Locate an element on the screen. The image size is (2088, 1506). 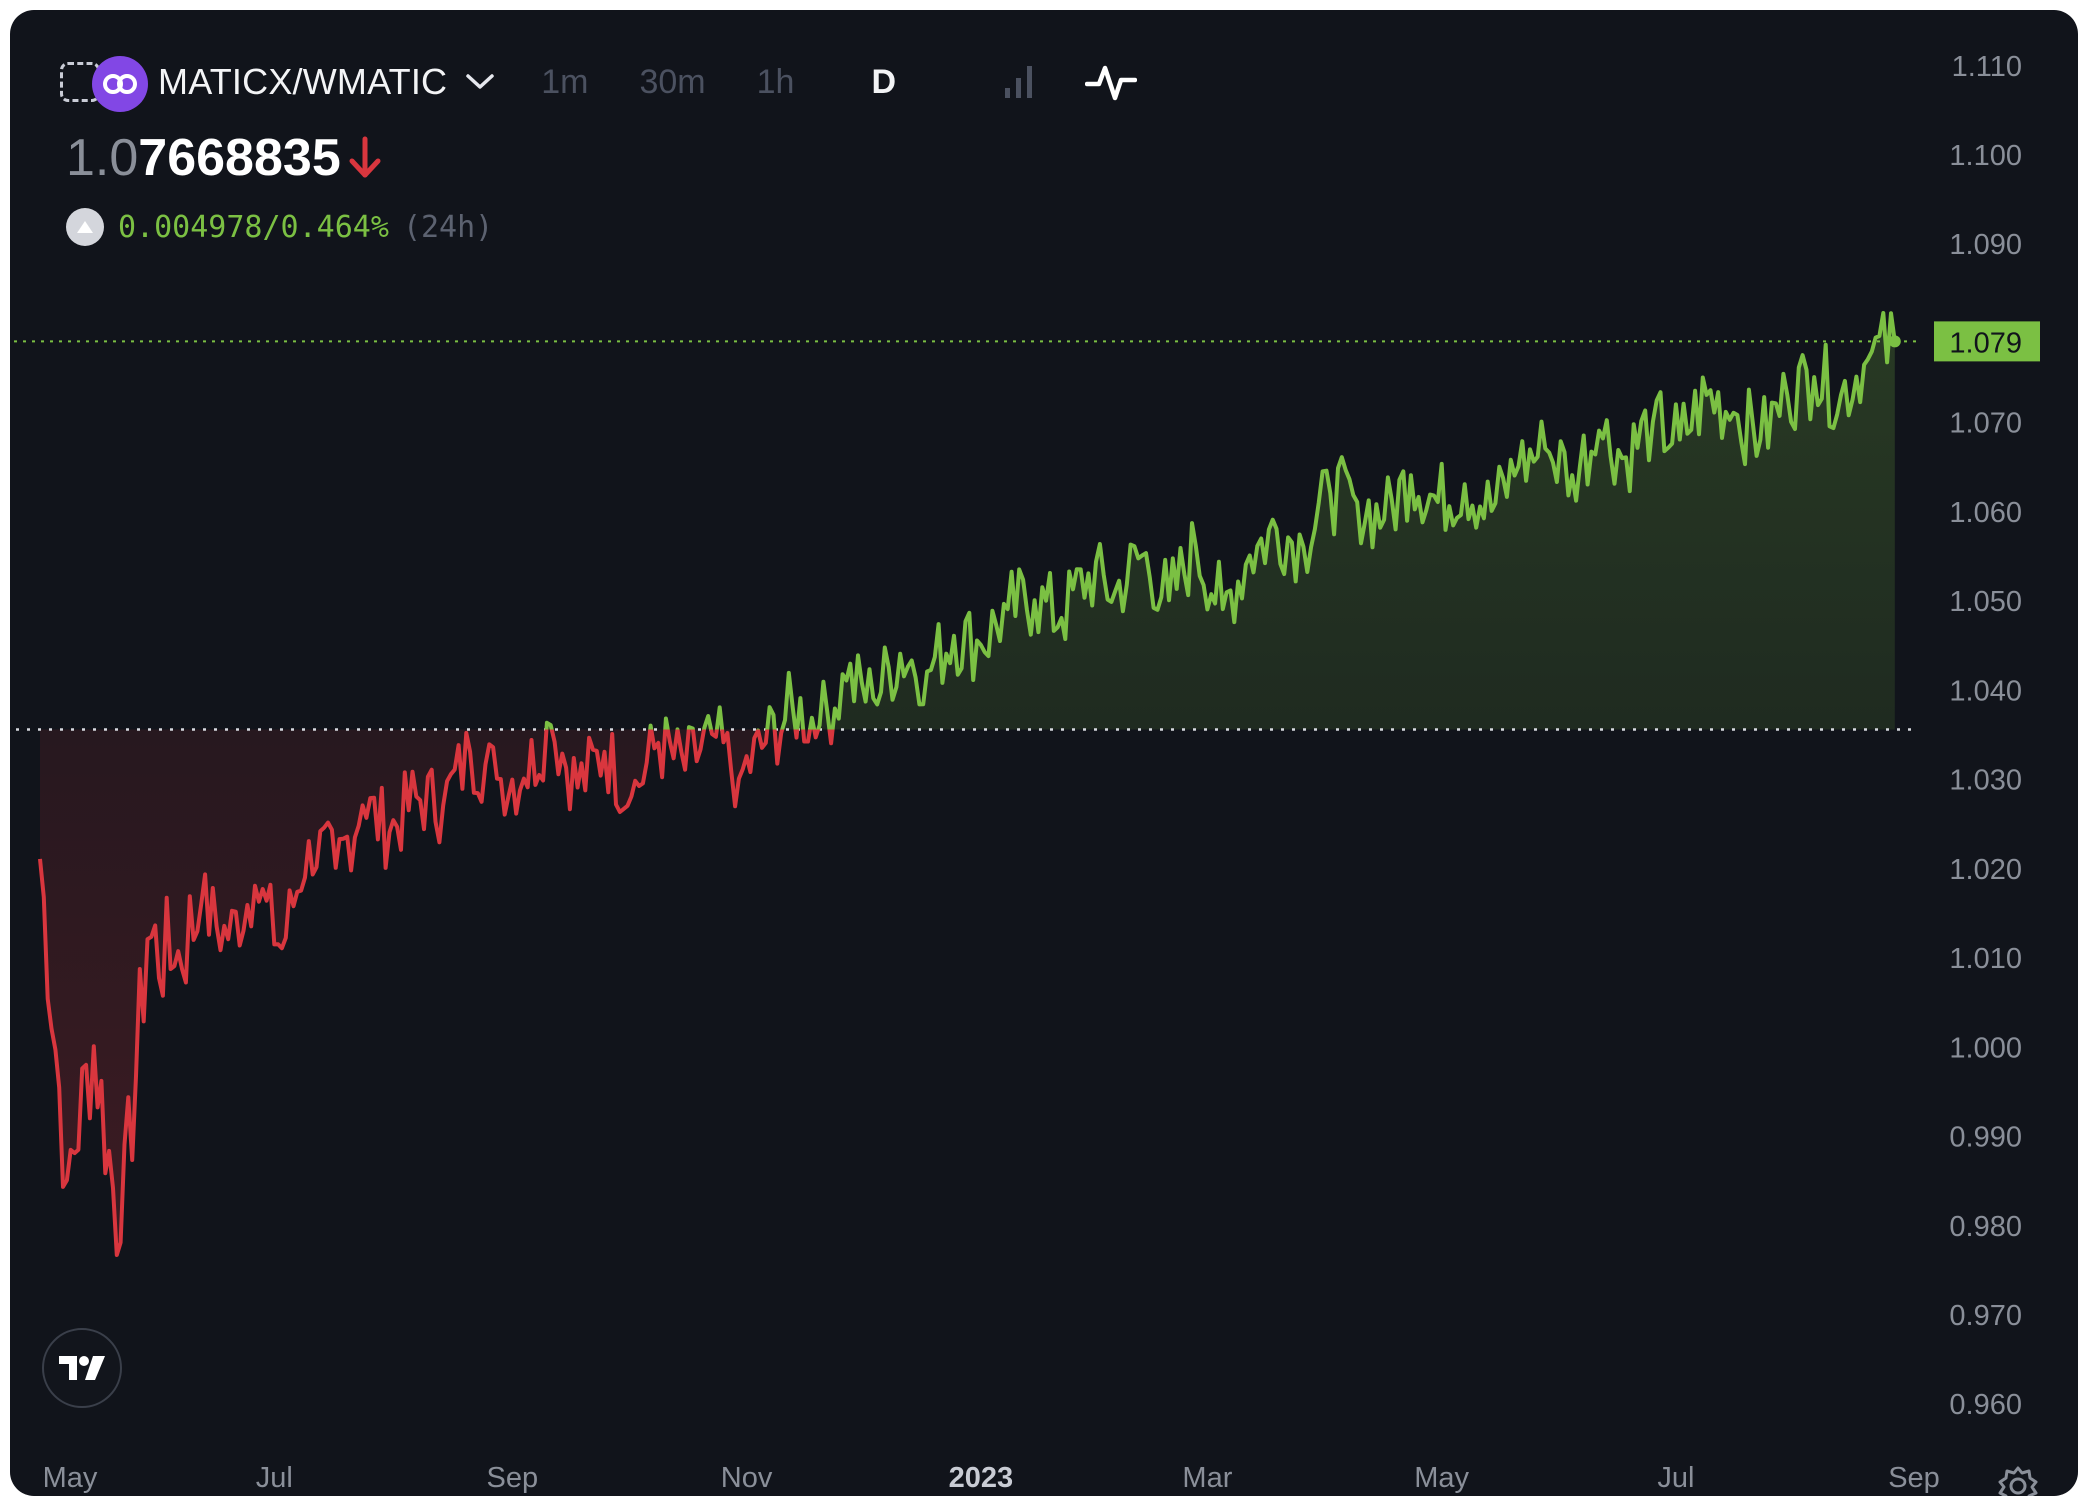
change-period: (24h) is located at coordinates (448, 227).